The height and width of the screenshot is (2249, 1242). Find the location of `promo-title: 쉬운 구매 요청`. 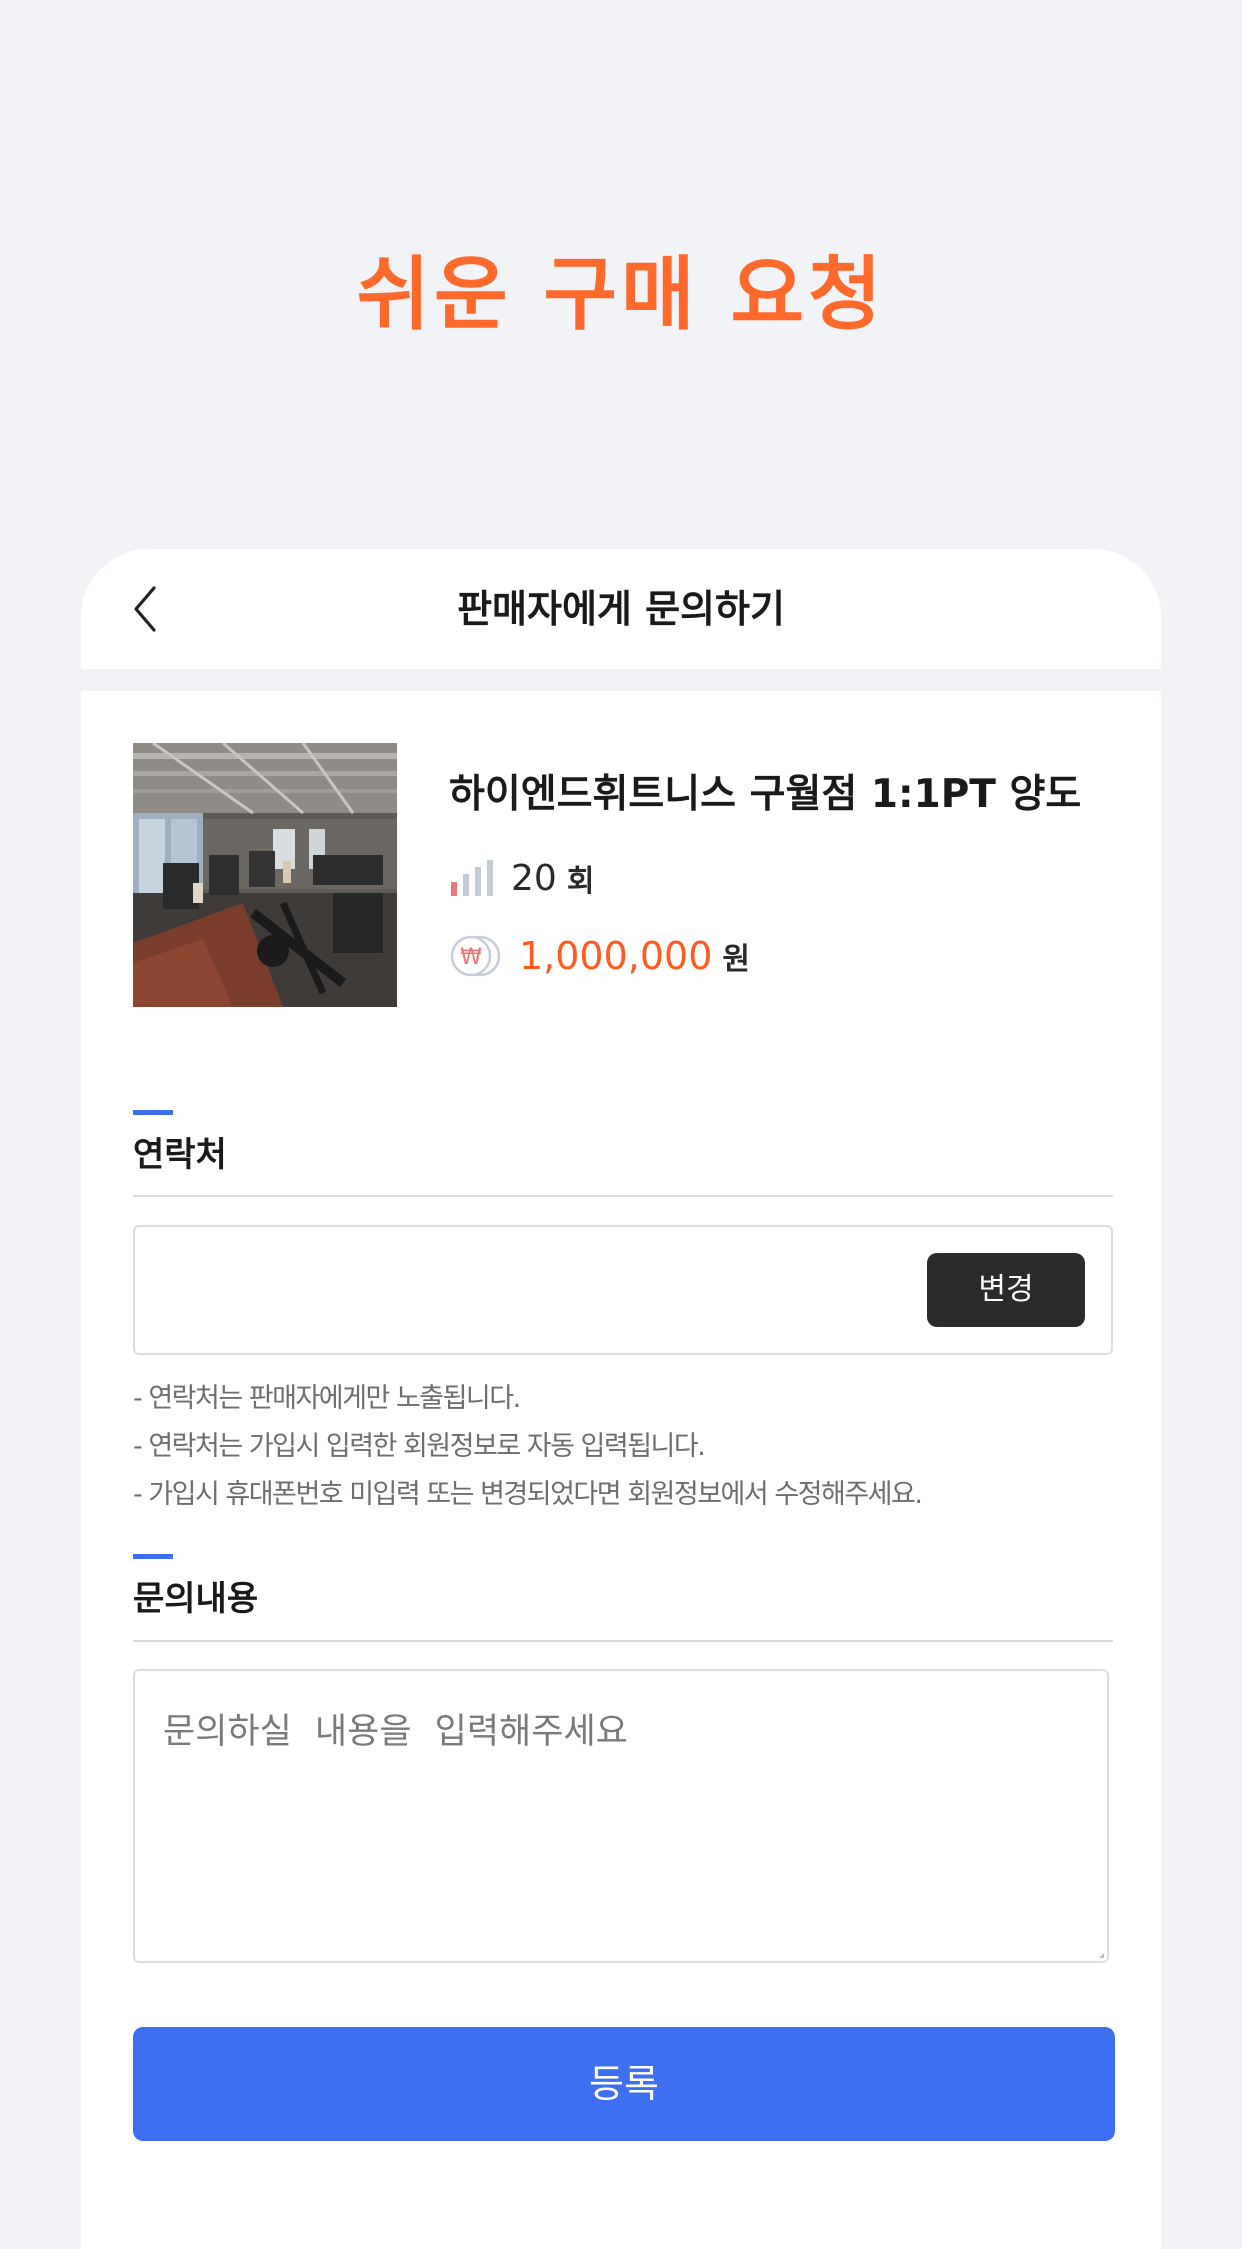

promo-title: 쉬운 구매 요청 is located at coordinates (621, 294).